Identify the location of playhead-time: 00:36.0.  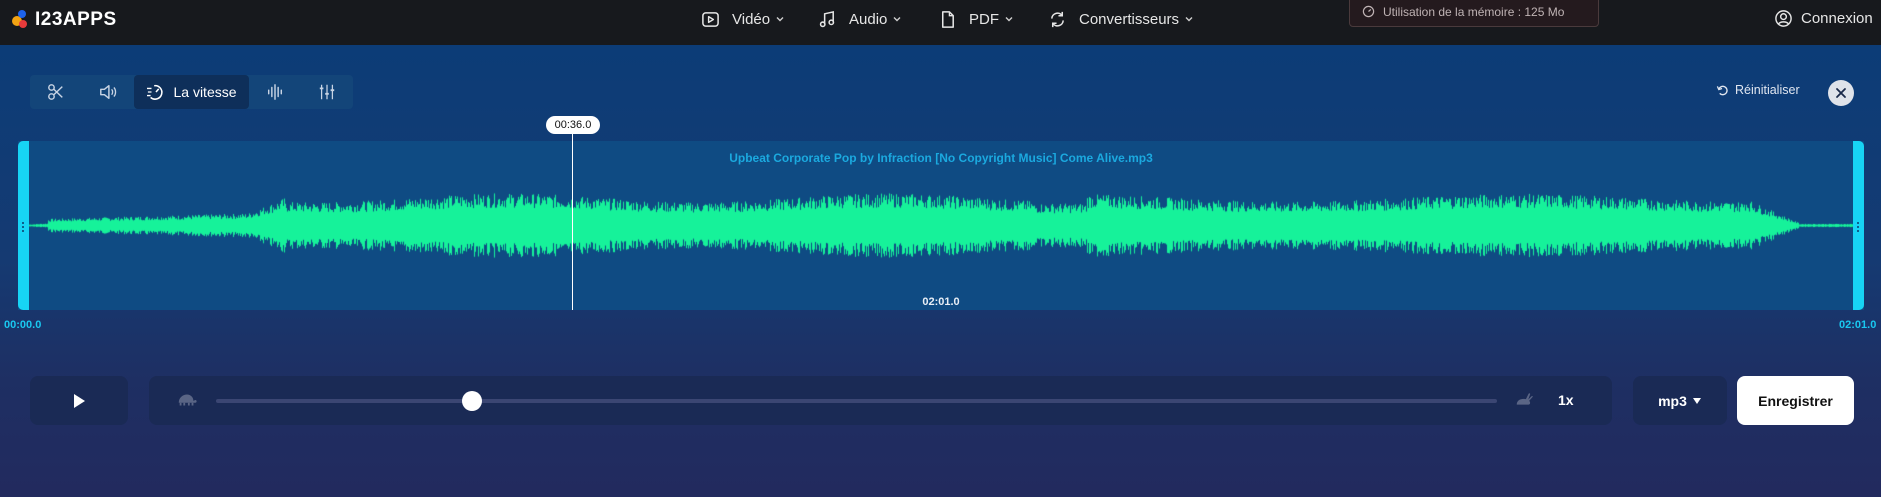
(573, 125).